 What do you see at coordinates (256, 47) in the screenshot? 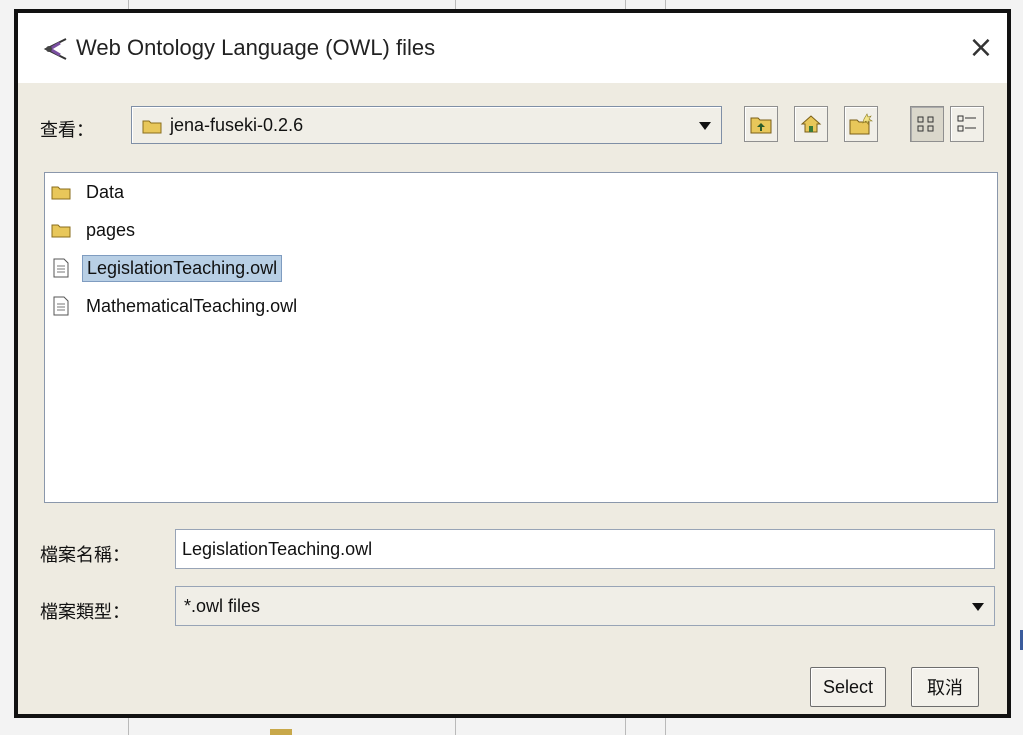
I see `dialog-title: Web Ontology Language (OWL) files` at bounding box center [256, 47].